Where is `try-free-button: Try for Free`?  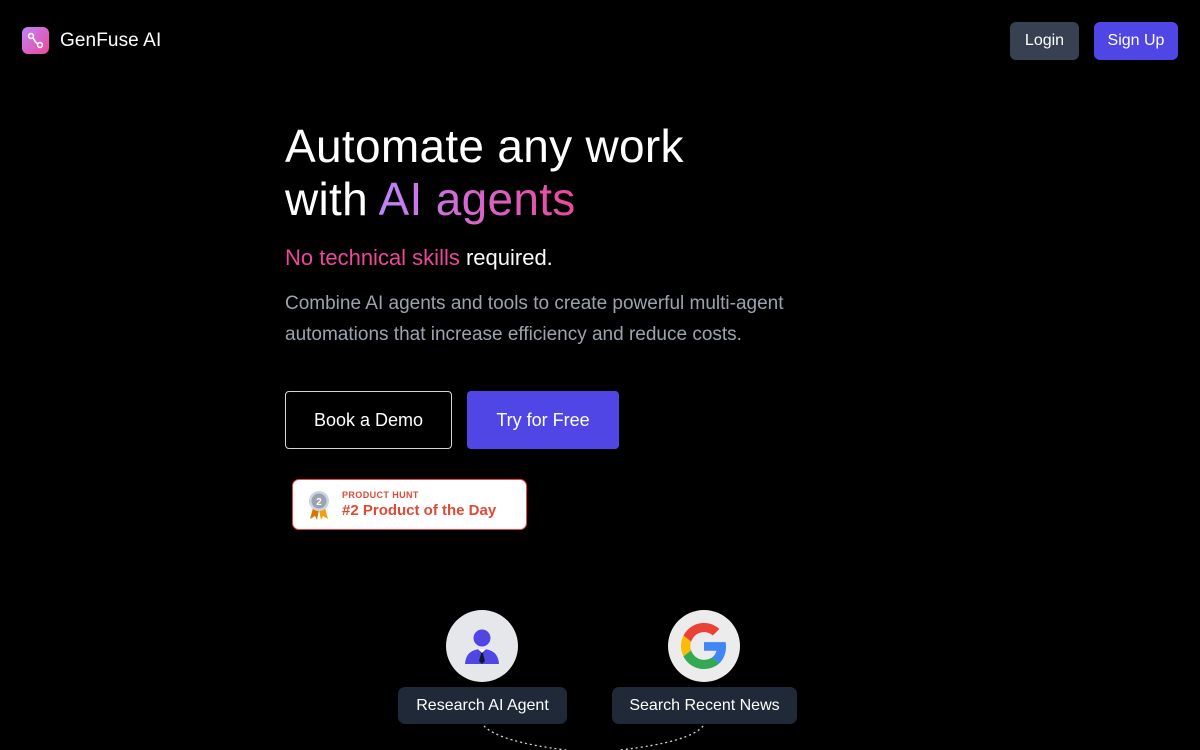 try-free-button: Try for Free is located at coordinates (543, 420).